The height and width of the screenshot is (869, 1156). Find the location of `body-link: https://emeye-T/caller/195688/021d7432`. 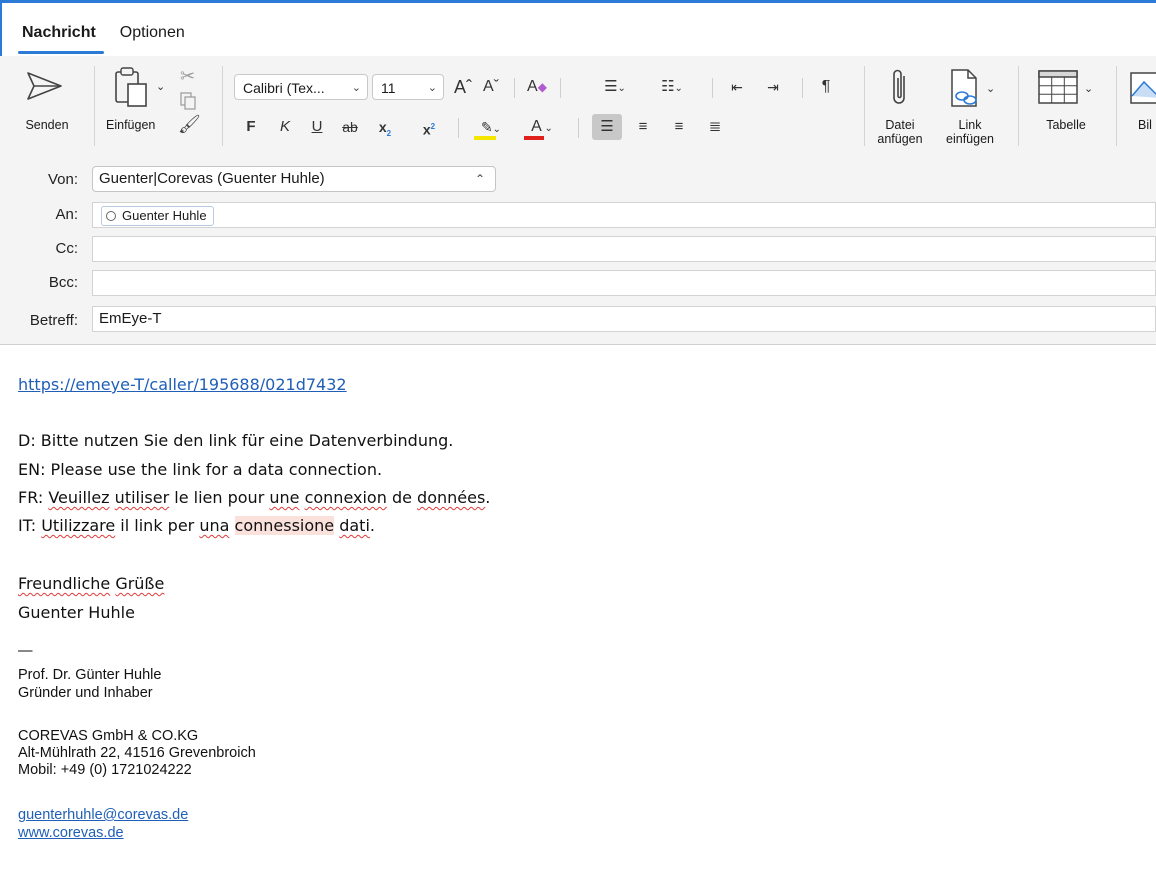

body-link: https://emeye-T/caller/195688/021d7432 is located at coordinates (182, 384).